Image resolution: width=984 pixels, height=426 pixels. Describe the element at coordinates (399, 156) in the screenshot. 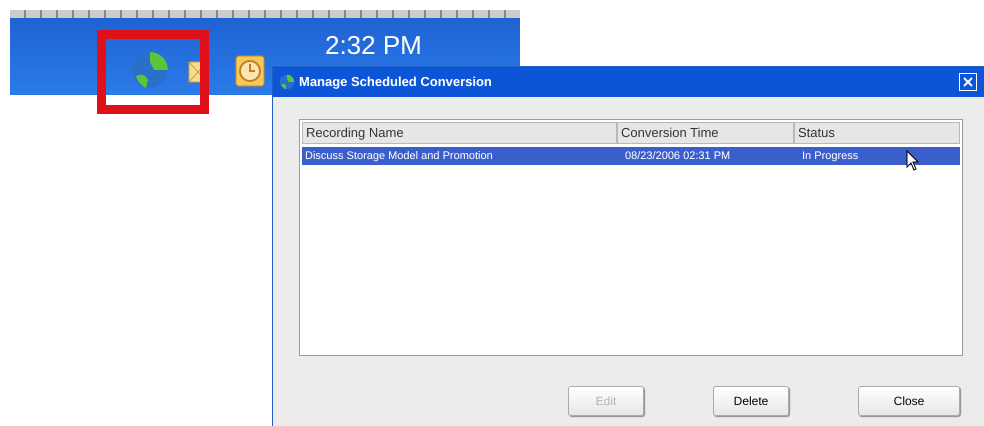

I see `table-cell-text: Discuss Storage Model and Promotion` at that location.